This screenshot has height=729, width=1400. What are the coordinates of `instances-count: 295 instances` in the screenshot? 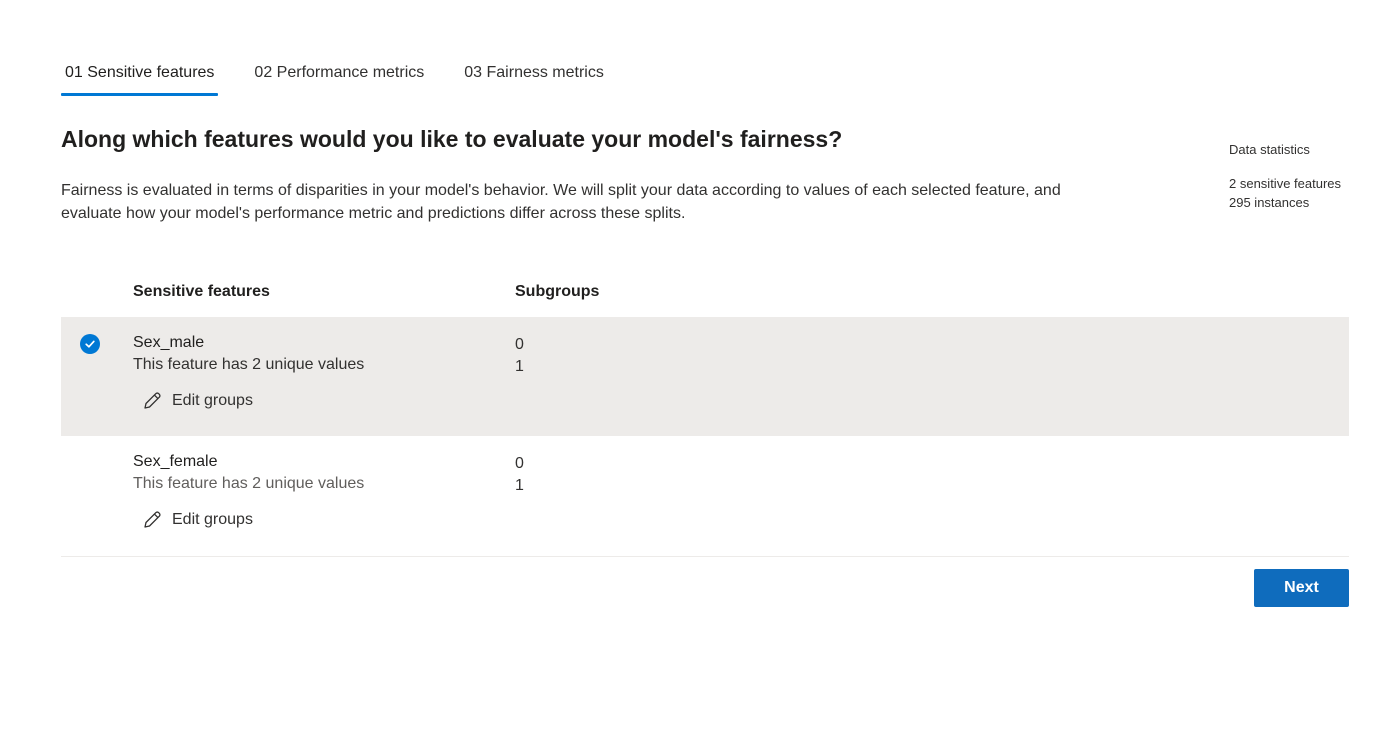 It's located at (1269, 202).